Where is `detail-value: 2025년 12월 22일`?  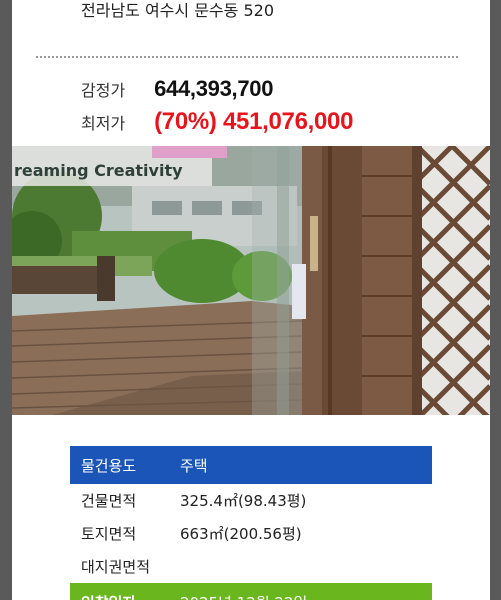 detail-value: 2025년 12월 22일 is located at coordinates (243, 596).